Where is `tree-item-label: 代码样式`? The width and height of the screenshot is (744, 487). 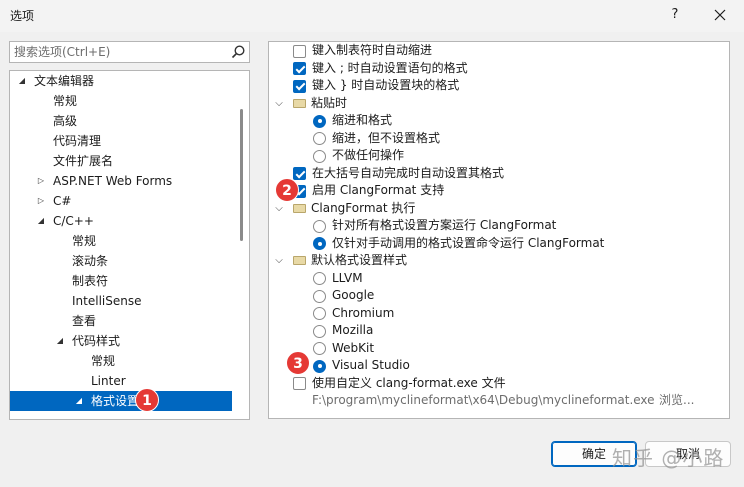
tree-item-label: 代码样式 is located at coordinates (96, 341).